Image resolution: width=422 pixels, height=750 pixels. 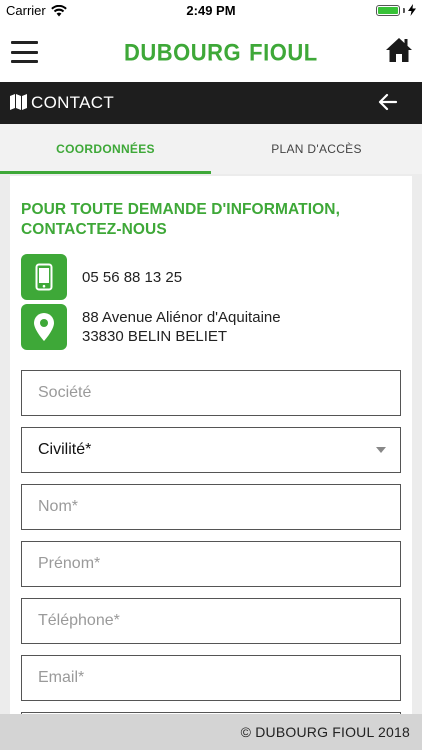 I want to click on status-battery, so click(x=396, y=10).